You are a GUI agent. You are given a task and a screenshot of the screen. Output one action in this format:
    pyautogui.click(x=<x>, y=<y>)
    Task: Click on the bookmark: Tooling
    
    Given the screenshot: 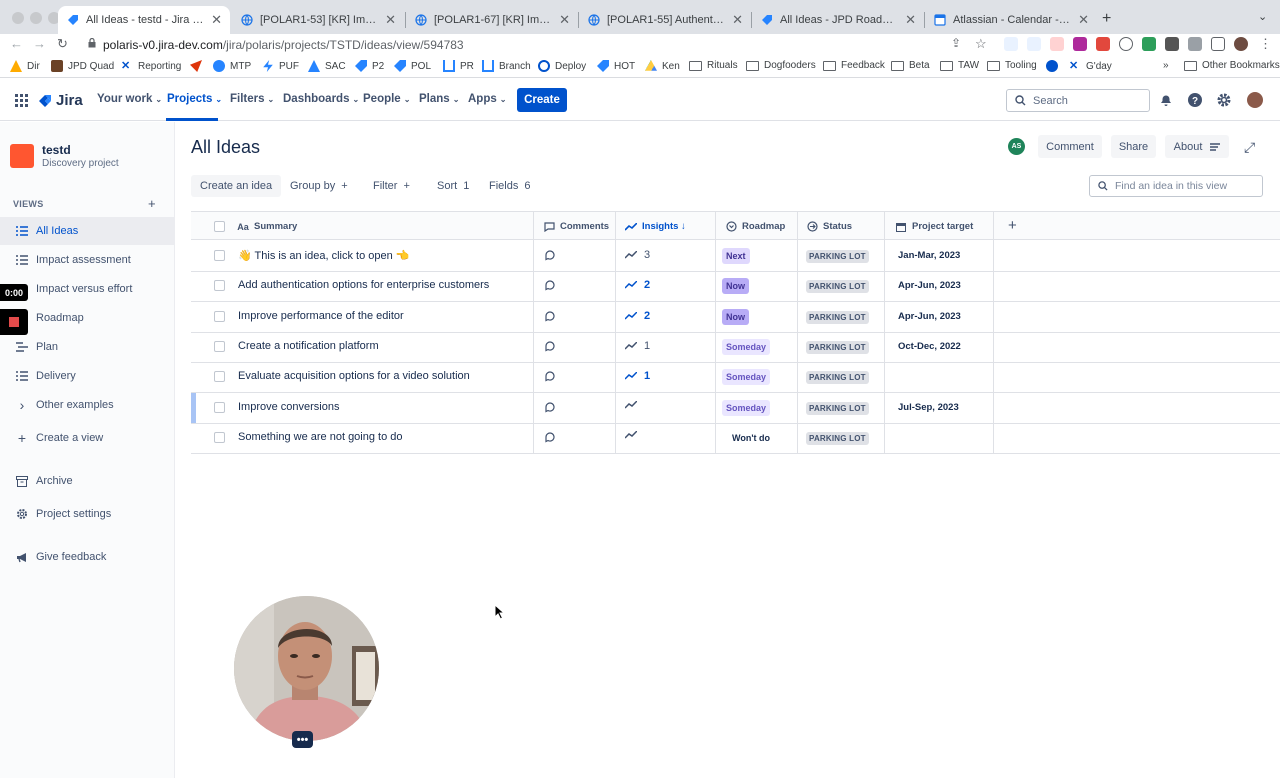 What is the action you would take?
    pyautogui.click(x=1012, y=65)
    